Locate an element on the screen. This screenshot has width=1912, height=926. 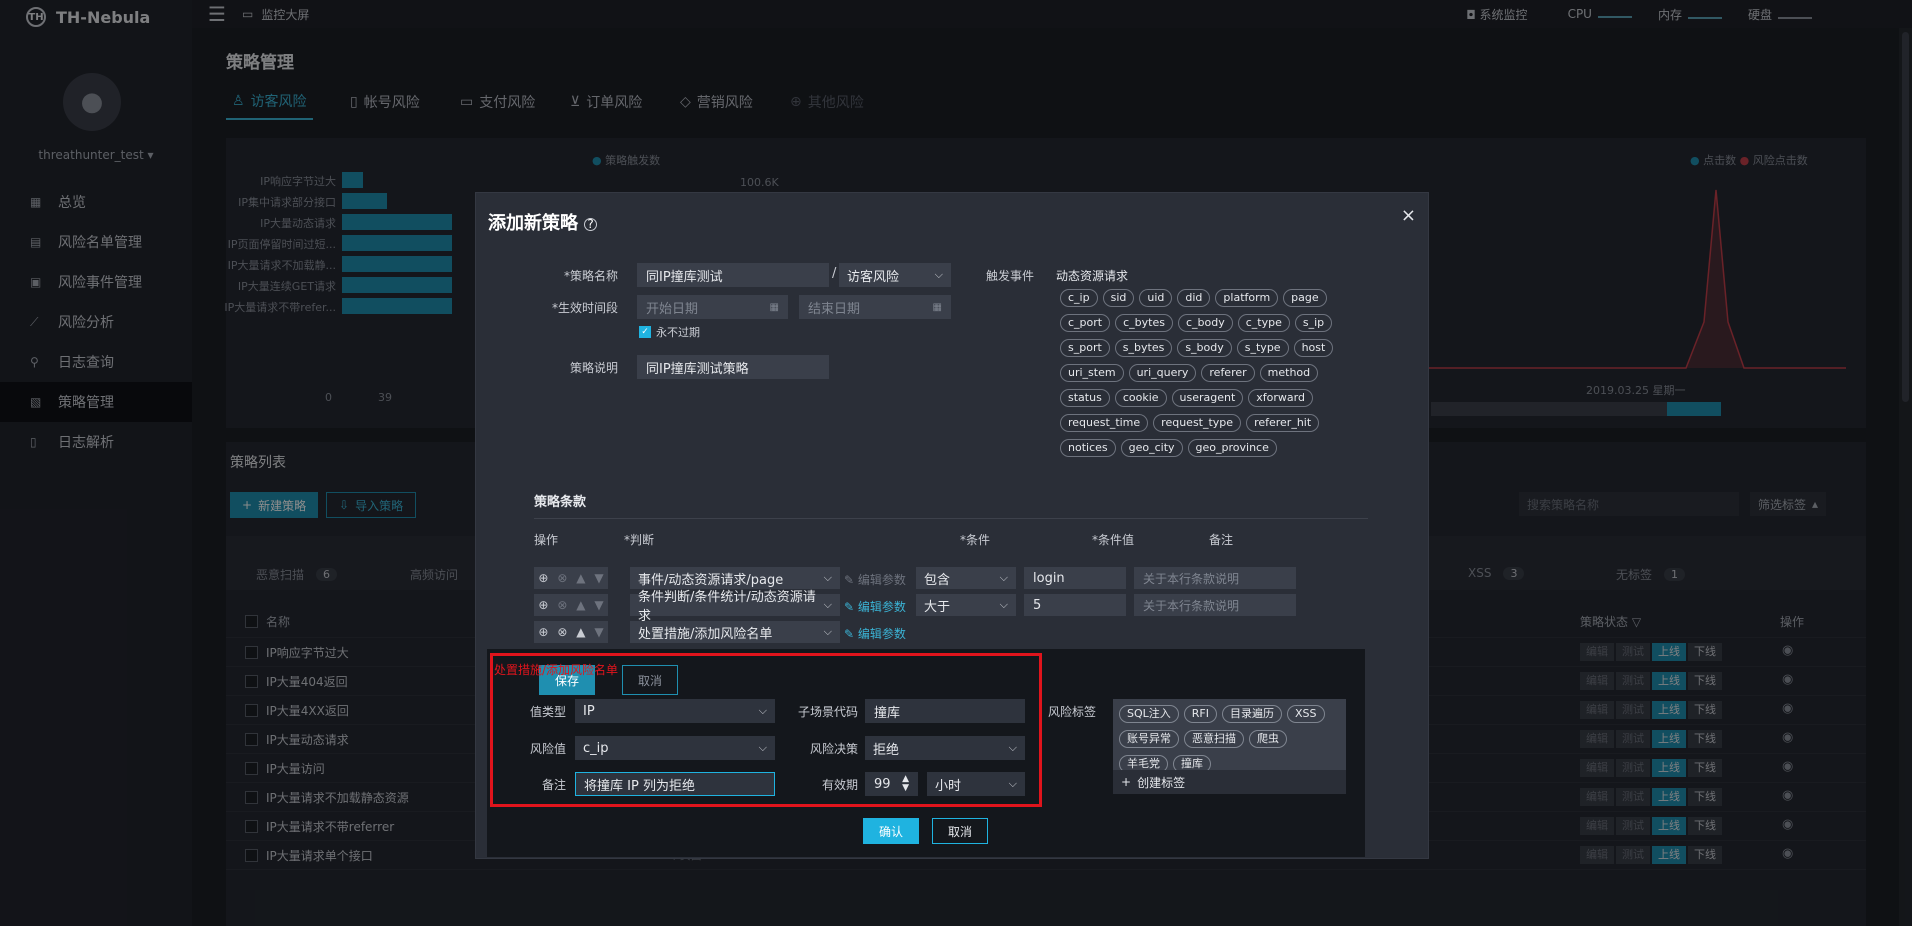
field-tag: host is located at coordinates (1313, 348).